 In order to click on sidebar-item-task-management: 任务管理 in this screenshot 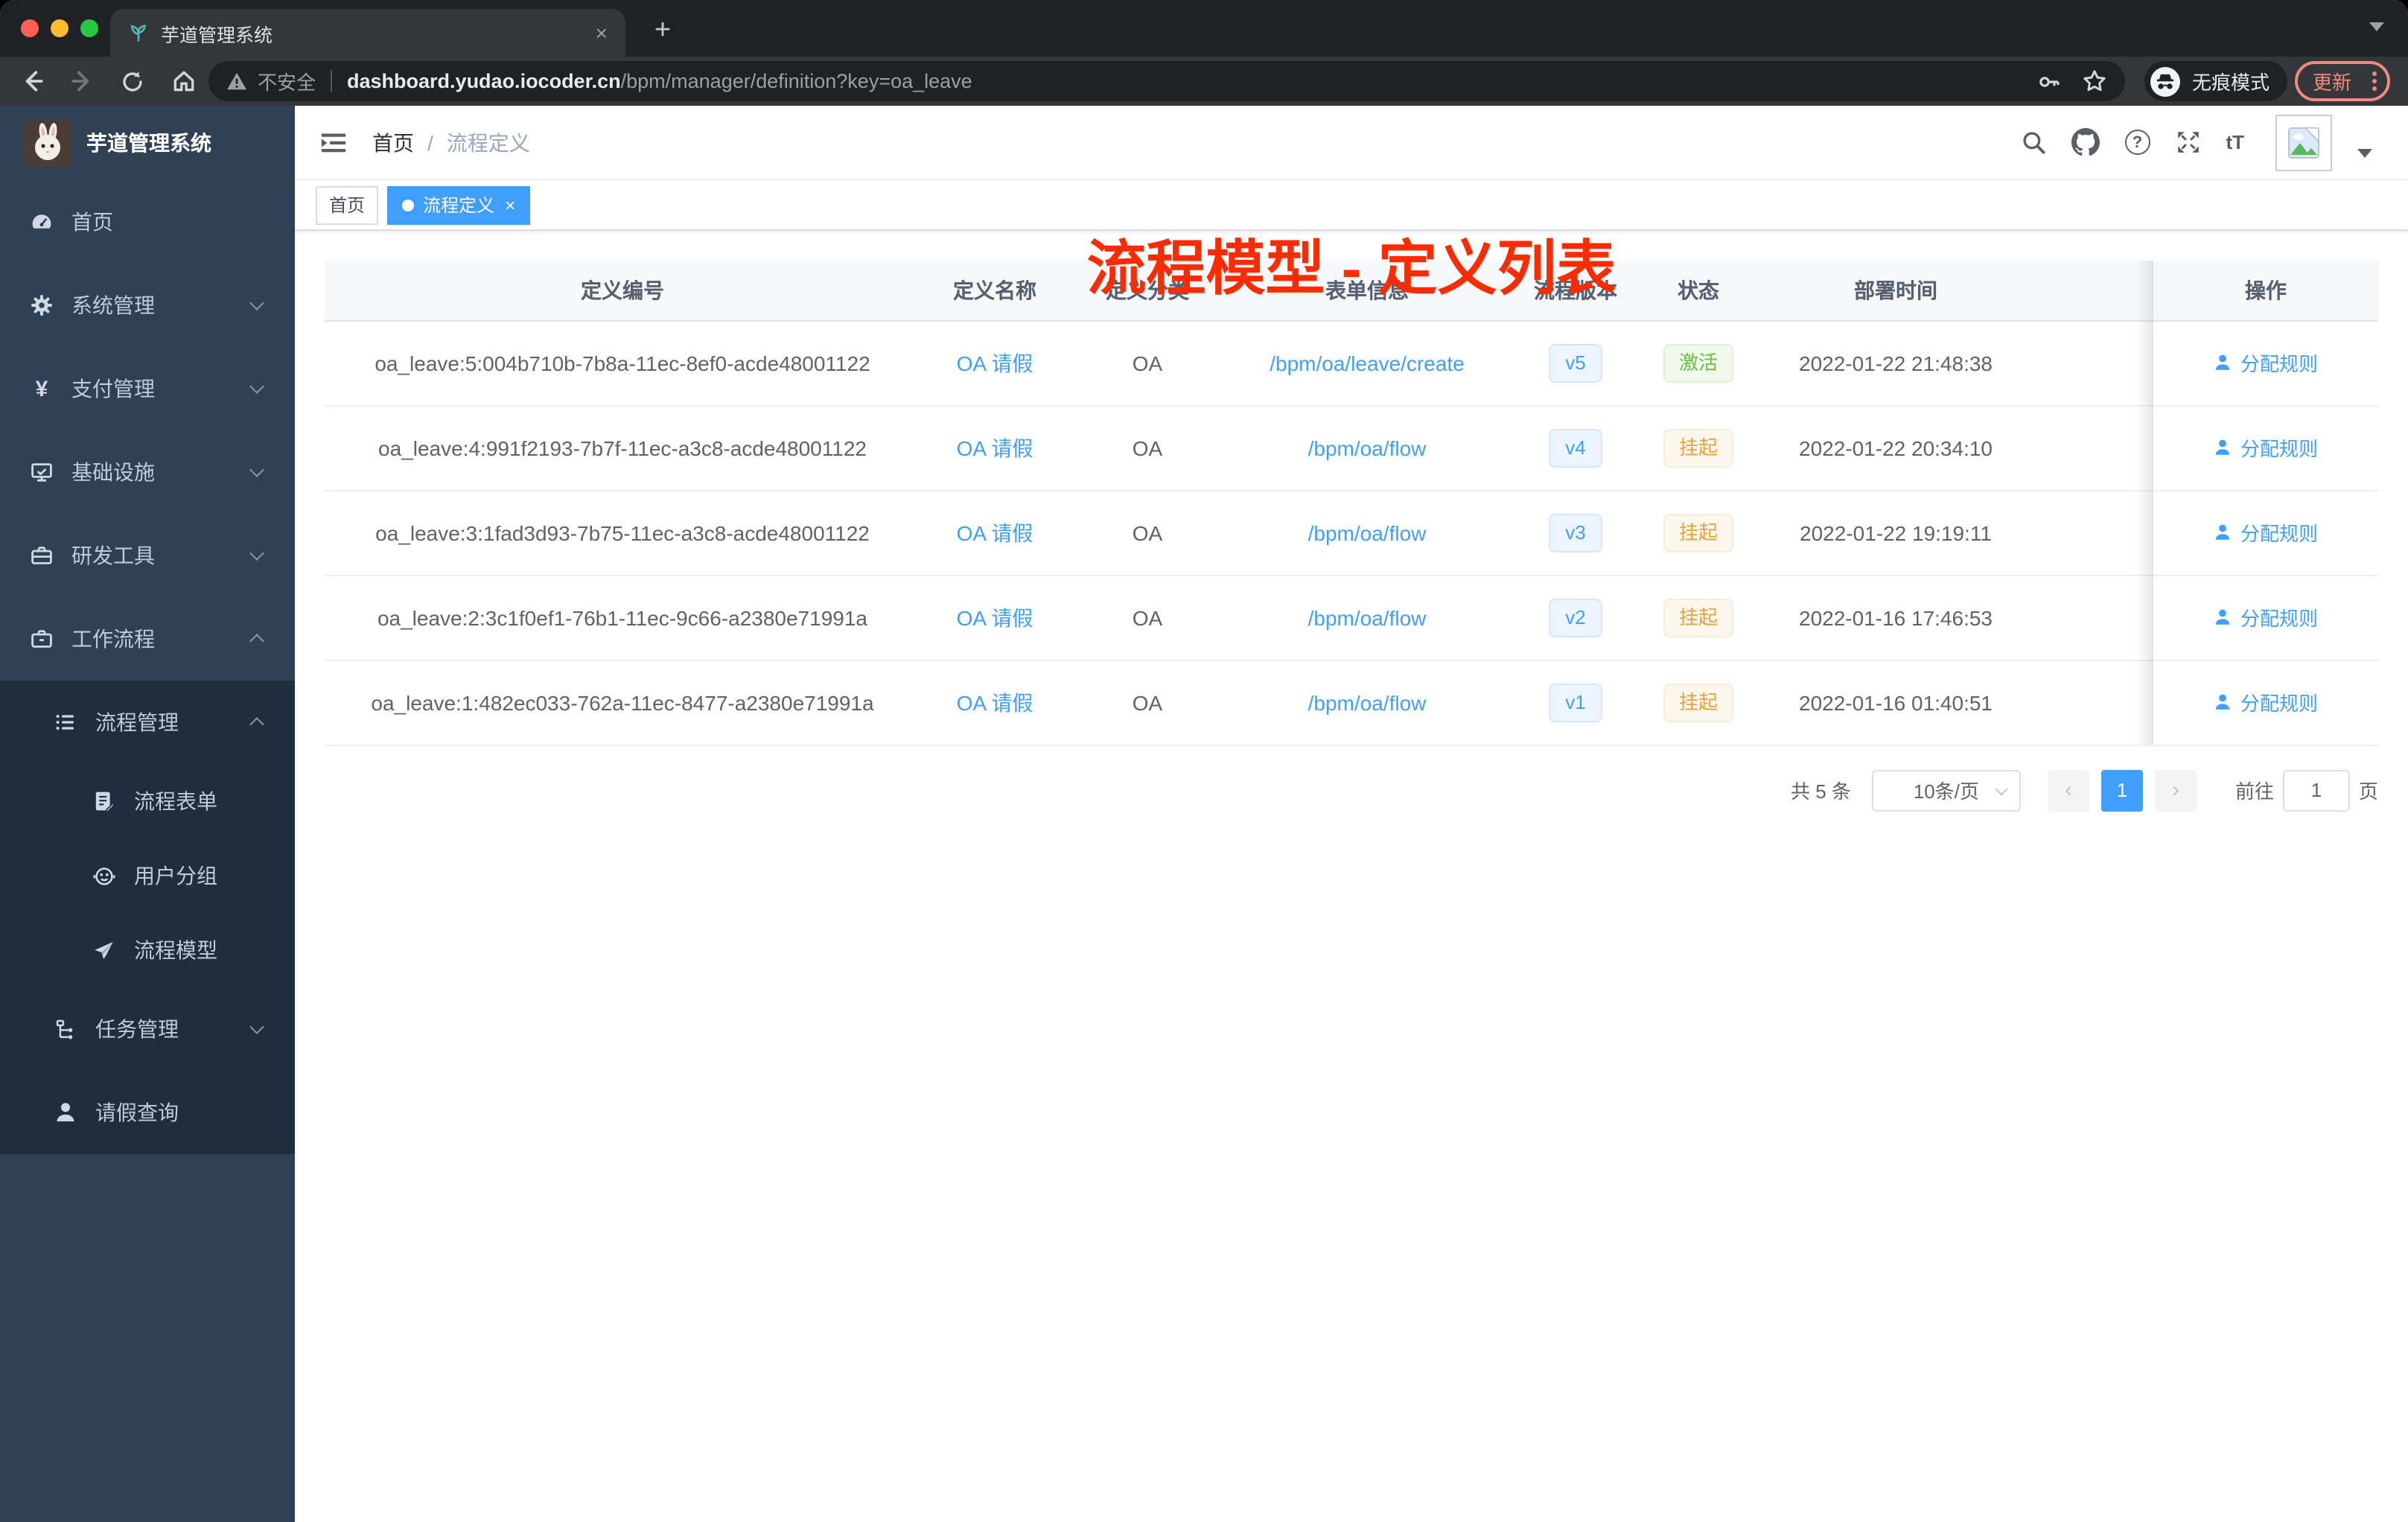, I will do `click(147, 1029)`.